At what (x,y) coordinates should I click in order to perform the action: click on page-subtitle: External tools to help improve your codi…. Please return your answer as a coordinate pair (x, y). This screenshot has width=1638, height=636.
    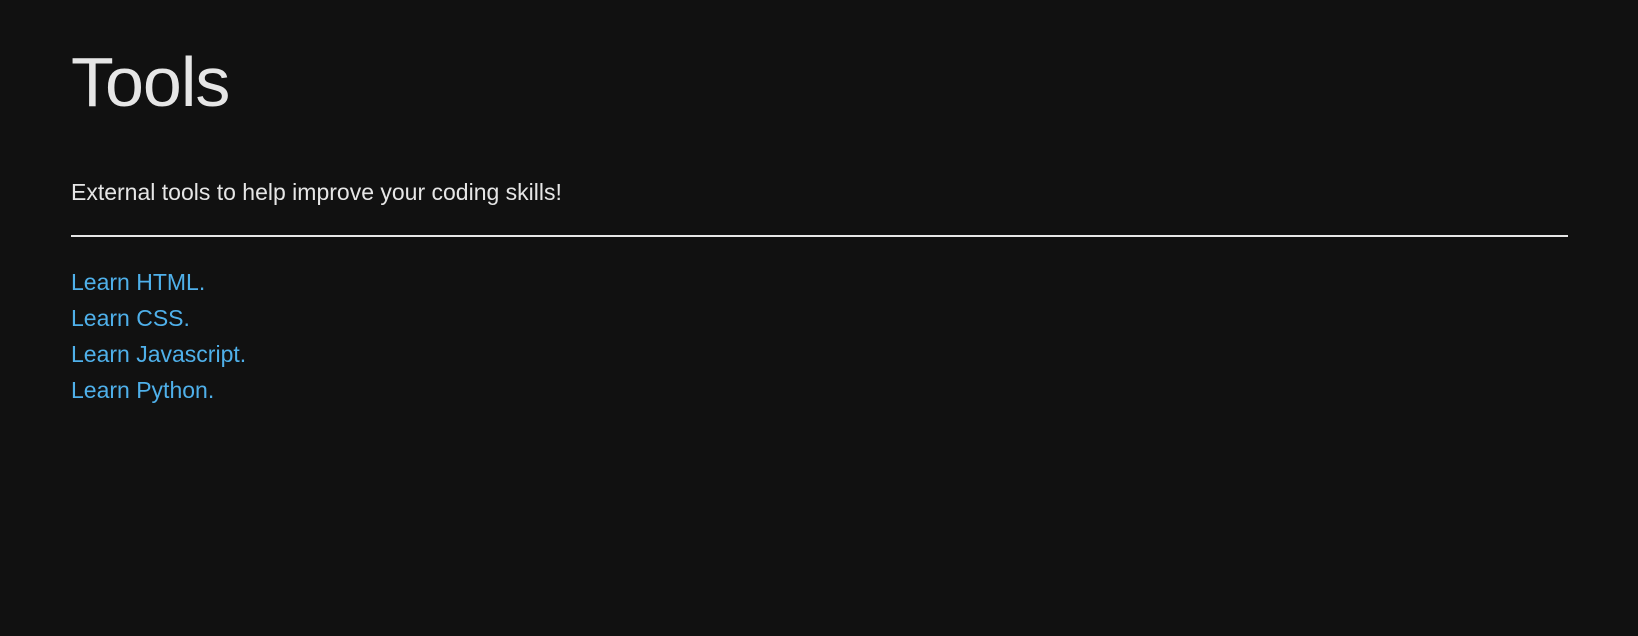
    Looking at the image, I should click on (316, 192).